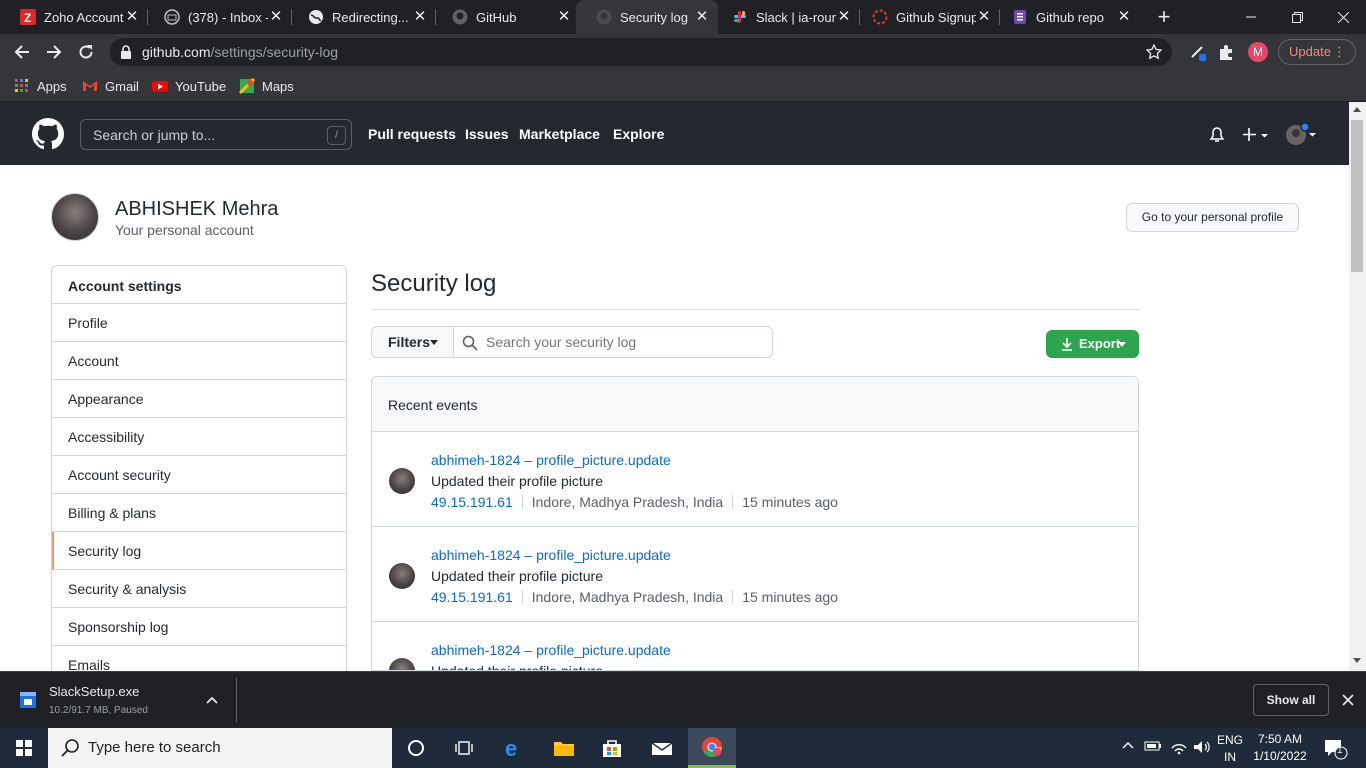 The width and height of the screenshot is (1366, 768). I want to click on restore-icon, so click(1297, 17).